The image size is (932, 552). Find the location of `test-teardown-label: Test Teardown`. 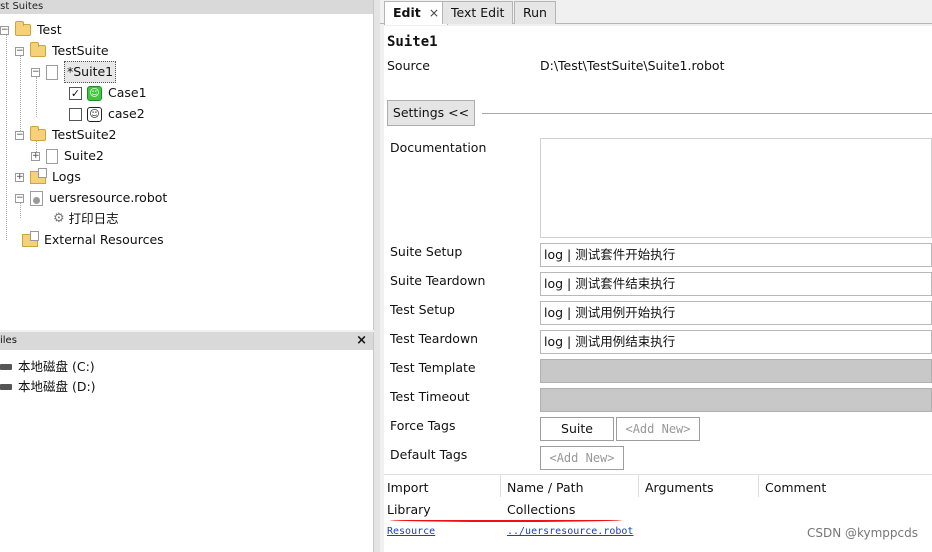

test-teardown-label: Test Teardown is located at coordinates (434, 338).